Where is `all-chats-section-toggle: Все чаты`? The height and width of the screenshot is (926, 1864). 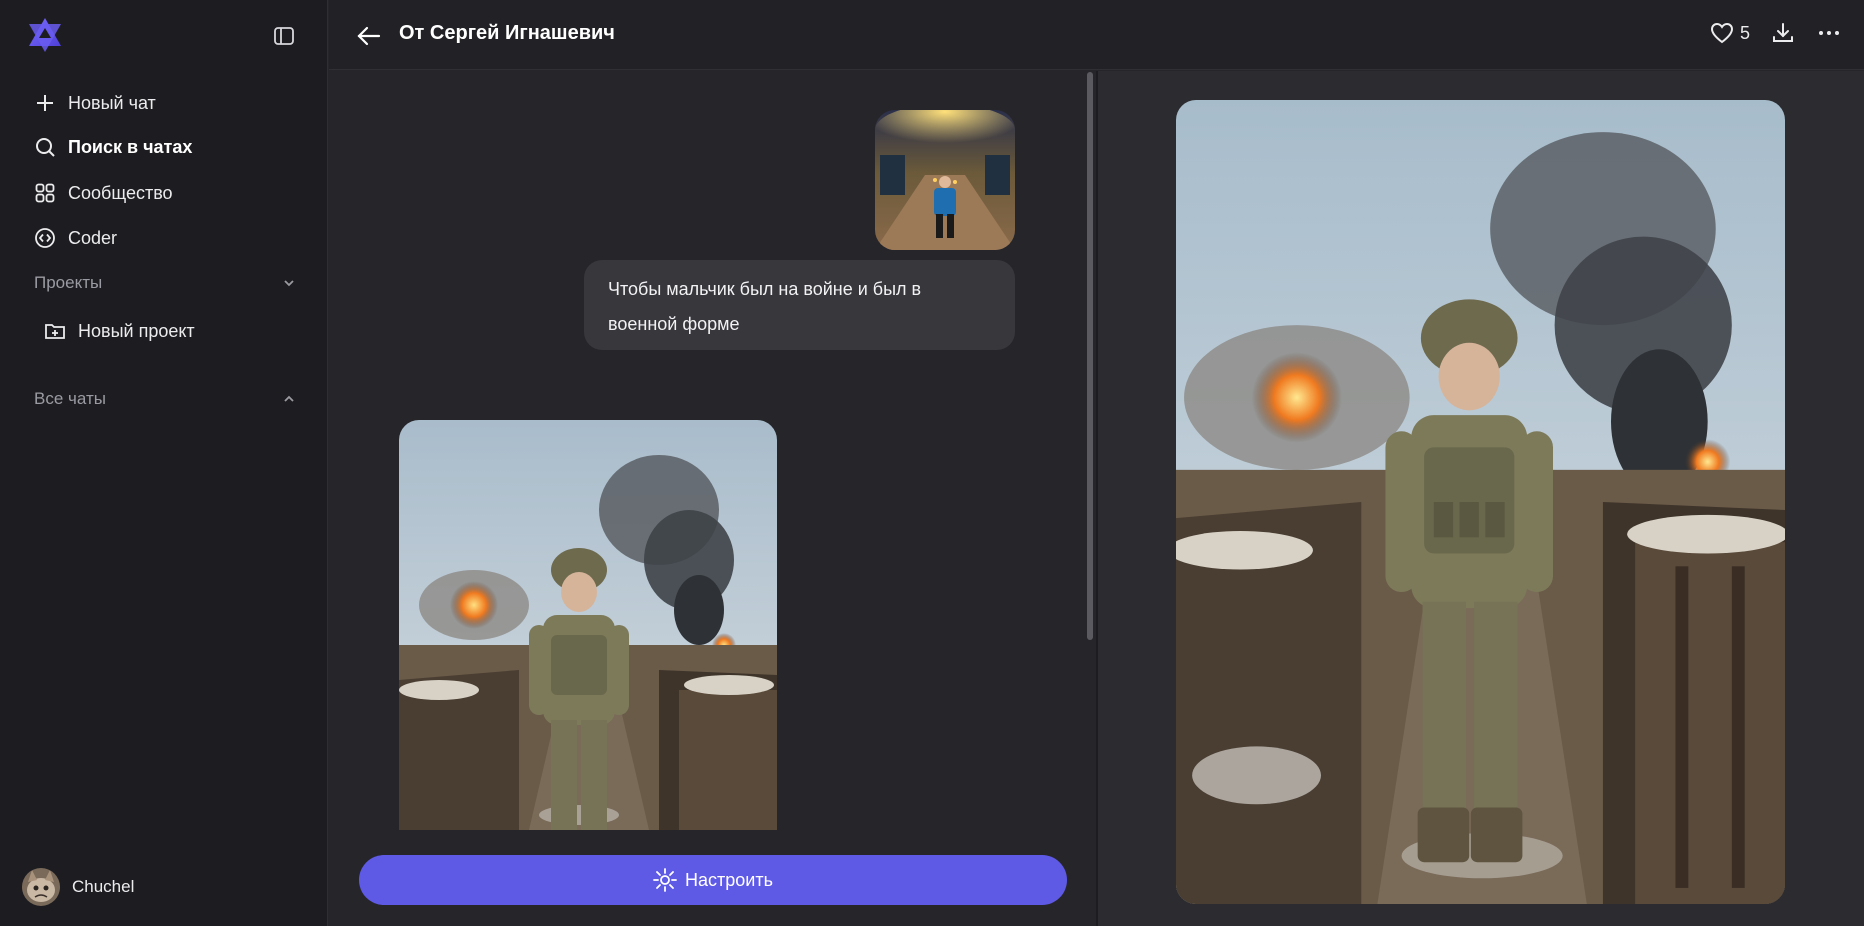 all-chats-section-toggle: Все чаты is located at coordinates (165, 399).